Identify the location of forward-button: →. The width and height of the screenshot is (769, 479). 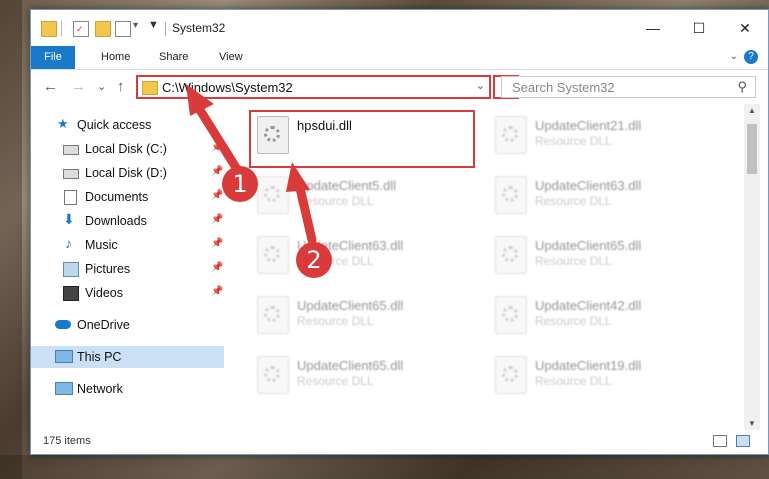
(78, 86).